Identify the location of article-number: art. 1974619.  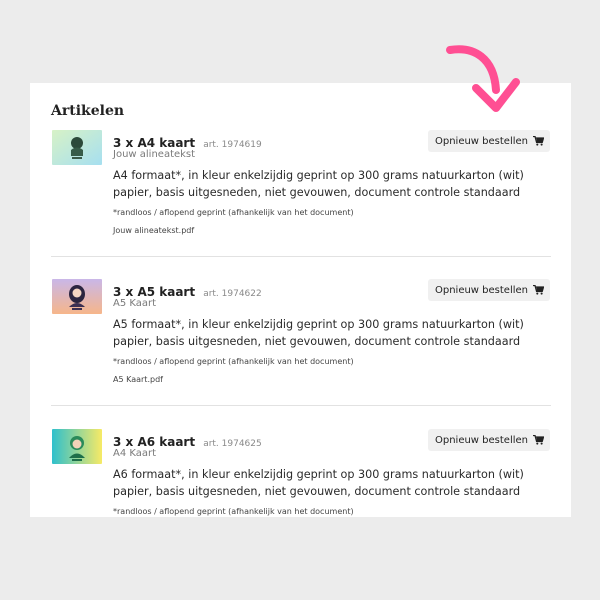
(232, 145).